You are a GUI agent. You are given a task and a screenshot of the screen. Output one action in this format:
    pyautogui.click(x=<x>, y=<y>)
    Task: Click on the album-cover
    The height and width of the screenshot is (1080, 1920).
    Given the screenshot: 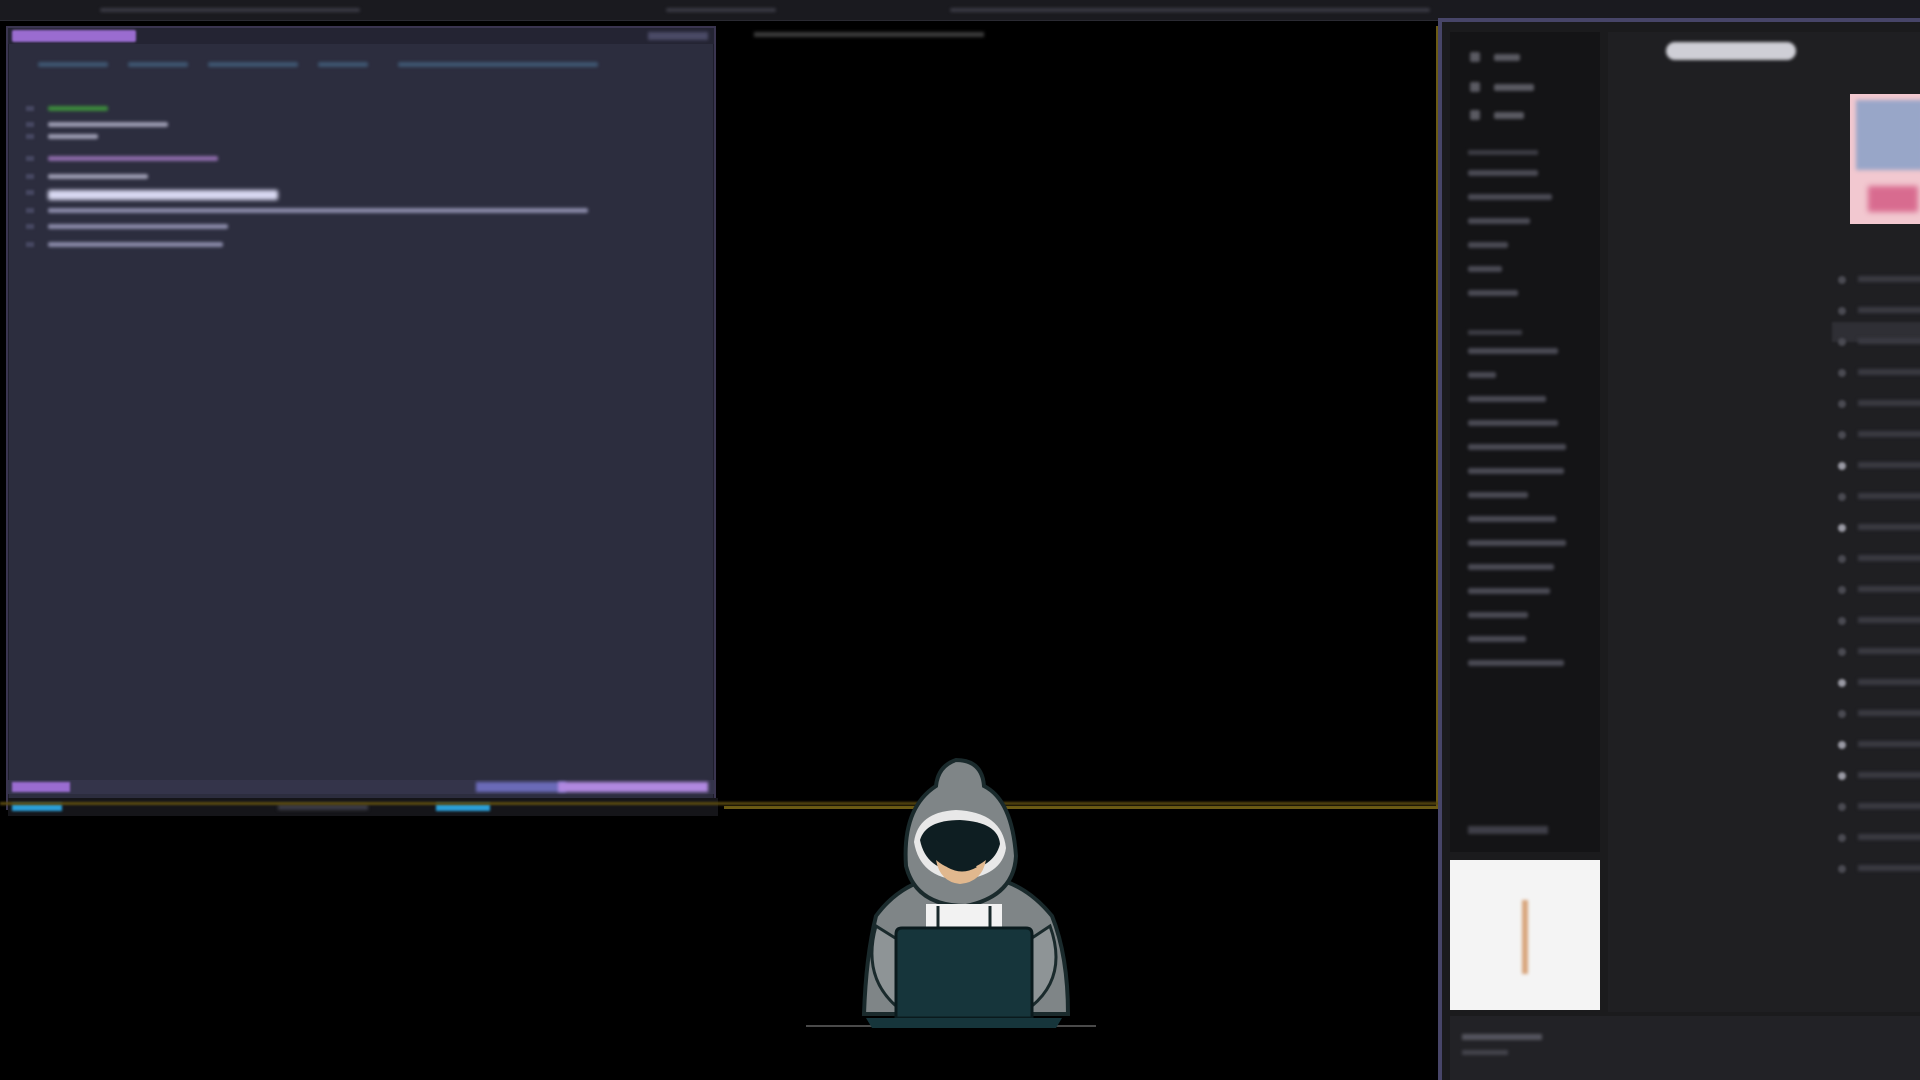 What is the action you would take?
    pyautogui.click(x=1885, y=159)
    